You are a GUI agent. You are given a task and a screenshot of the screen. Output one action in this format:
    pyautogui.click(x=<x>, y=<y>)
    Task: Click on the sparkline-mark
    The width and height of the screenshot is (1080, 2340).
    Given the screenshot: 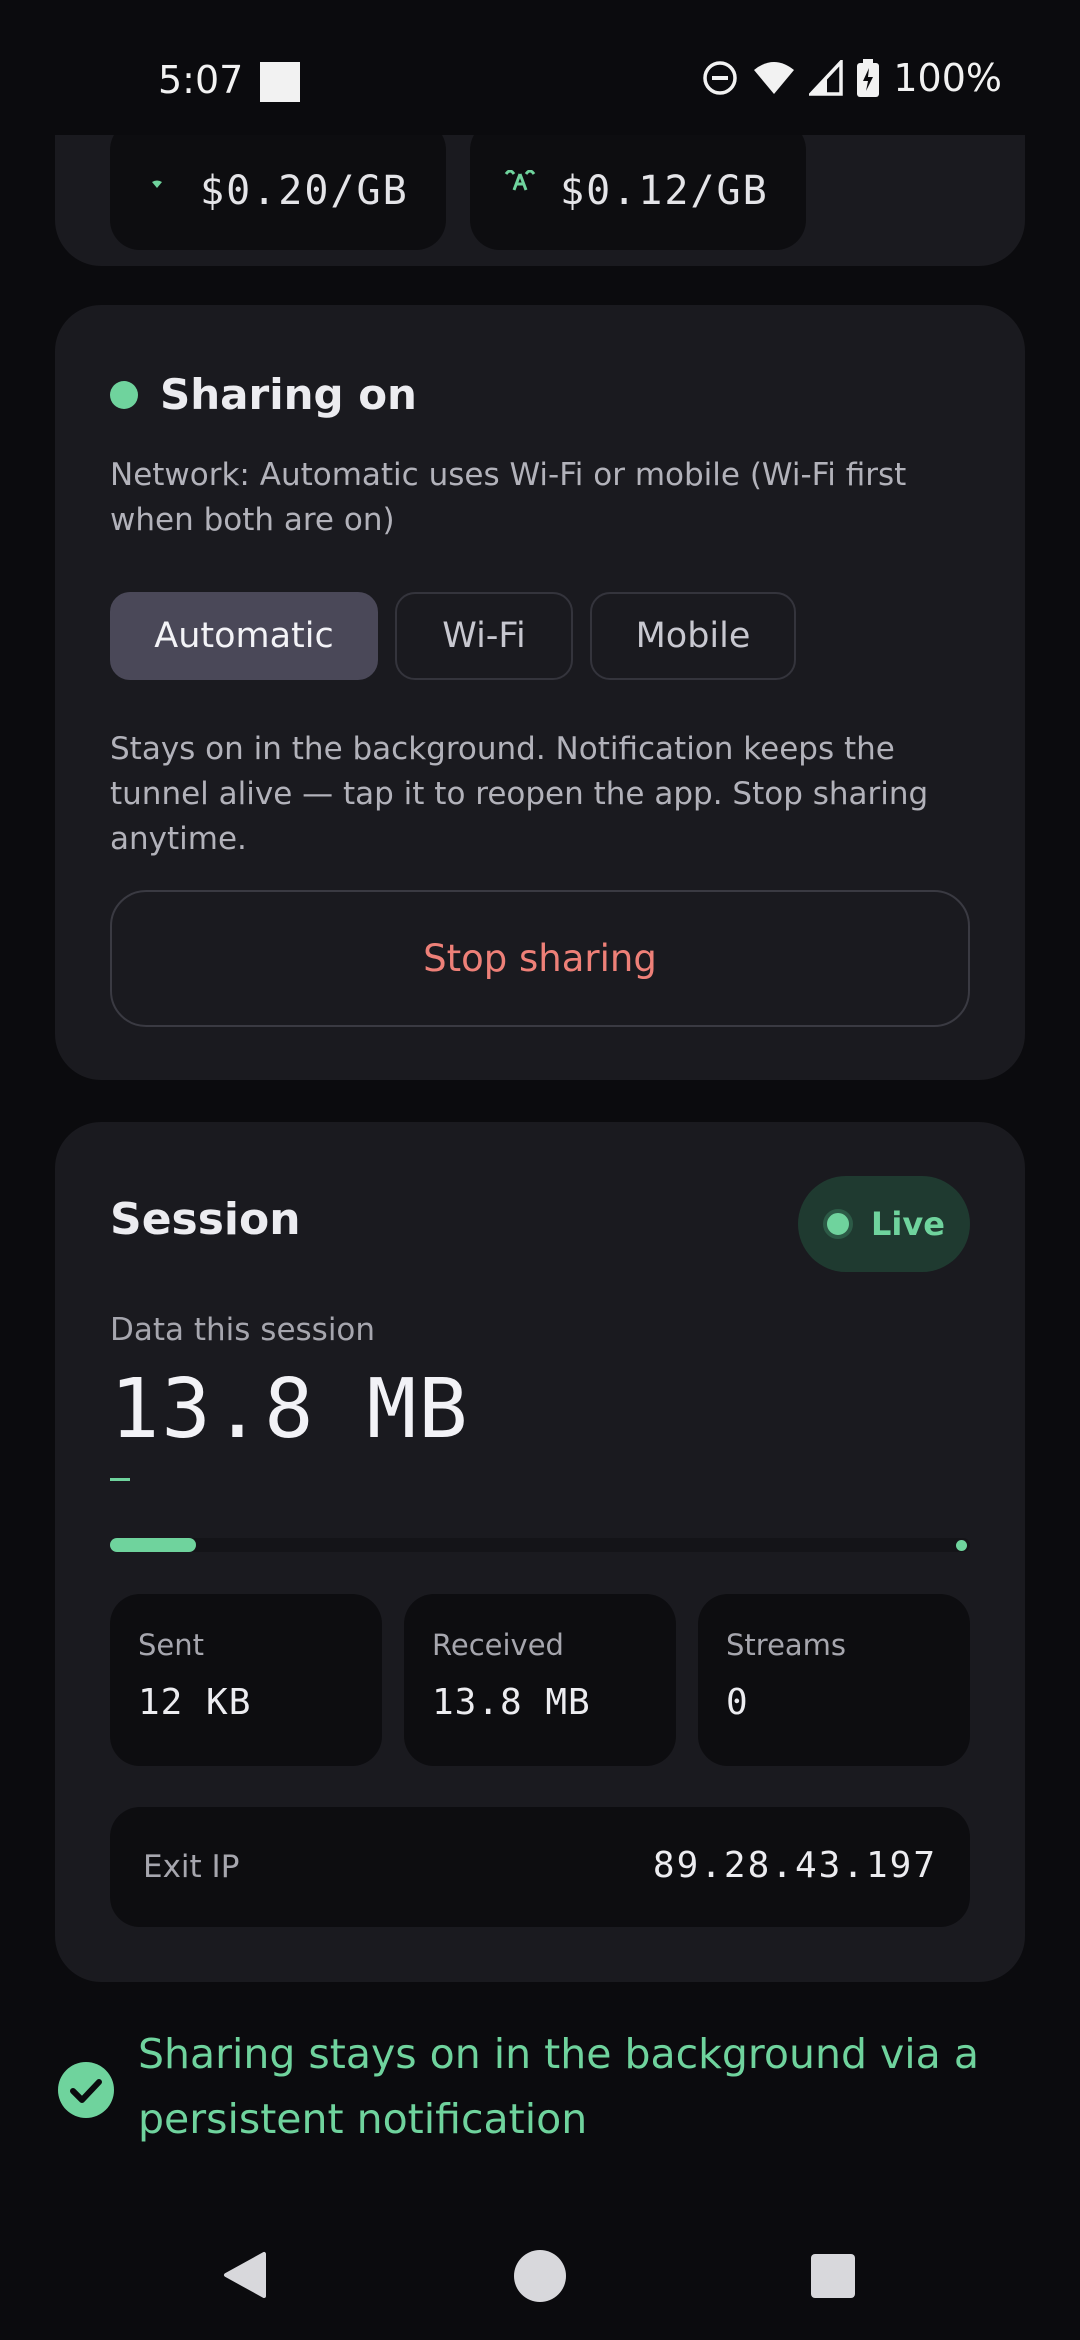 What is the action you would take?
    pyautogui.click(x=120, y=1479)
    